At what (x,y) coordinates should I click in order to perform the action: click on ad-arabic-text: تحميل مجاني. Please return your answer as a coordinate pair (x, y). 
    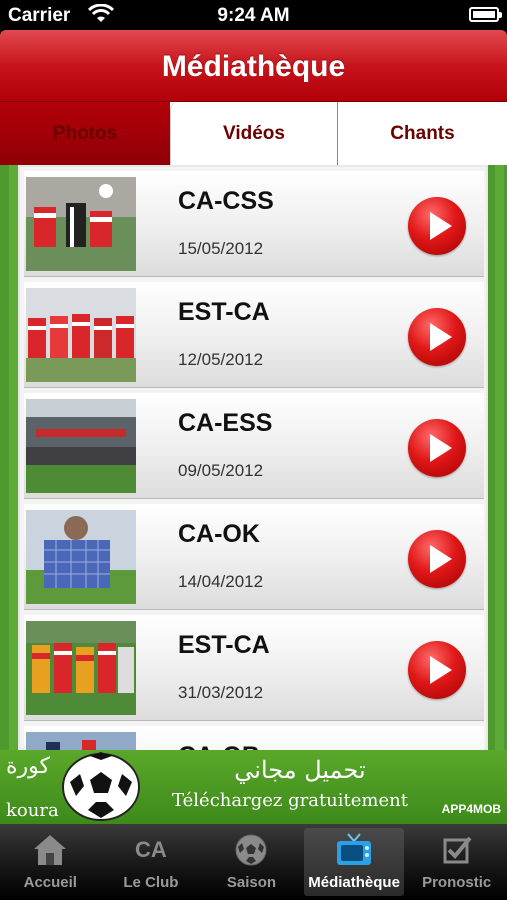
    Looking at the image, I should click on (300, 770).